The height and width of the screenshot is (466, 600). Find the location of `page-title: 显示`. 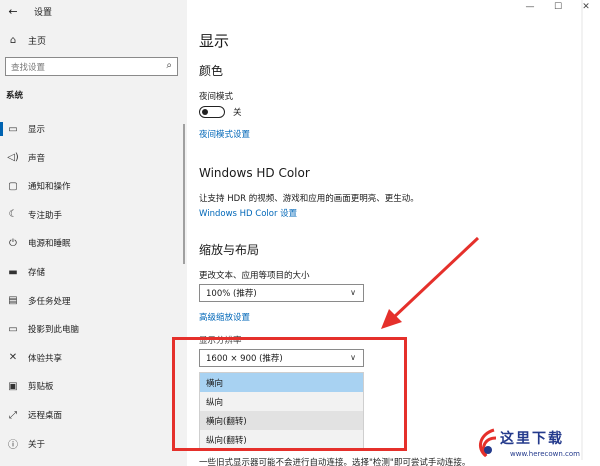

page-title: 显示 is located at coordinates (214, 41).